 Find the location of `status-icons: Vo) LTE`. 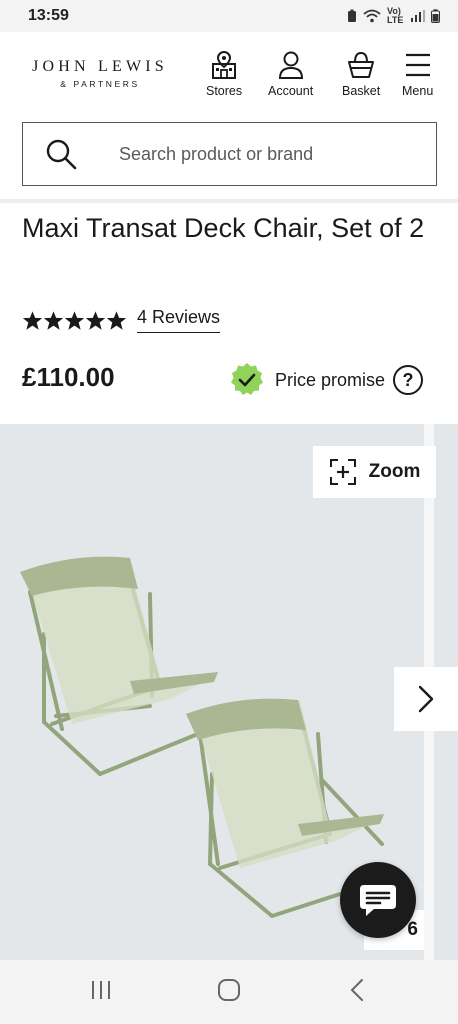

status-icons: Vo) LTE is located at coordinates (393, 16).